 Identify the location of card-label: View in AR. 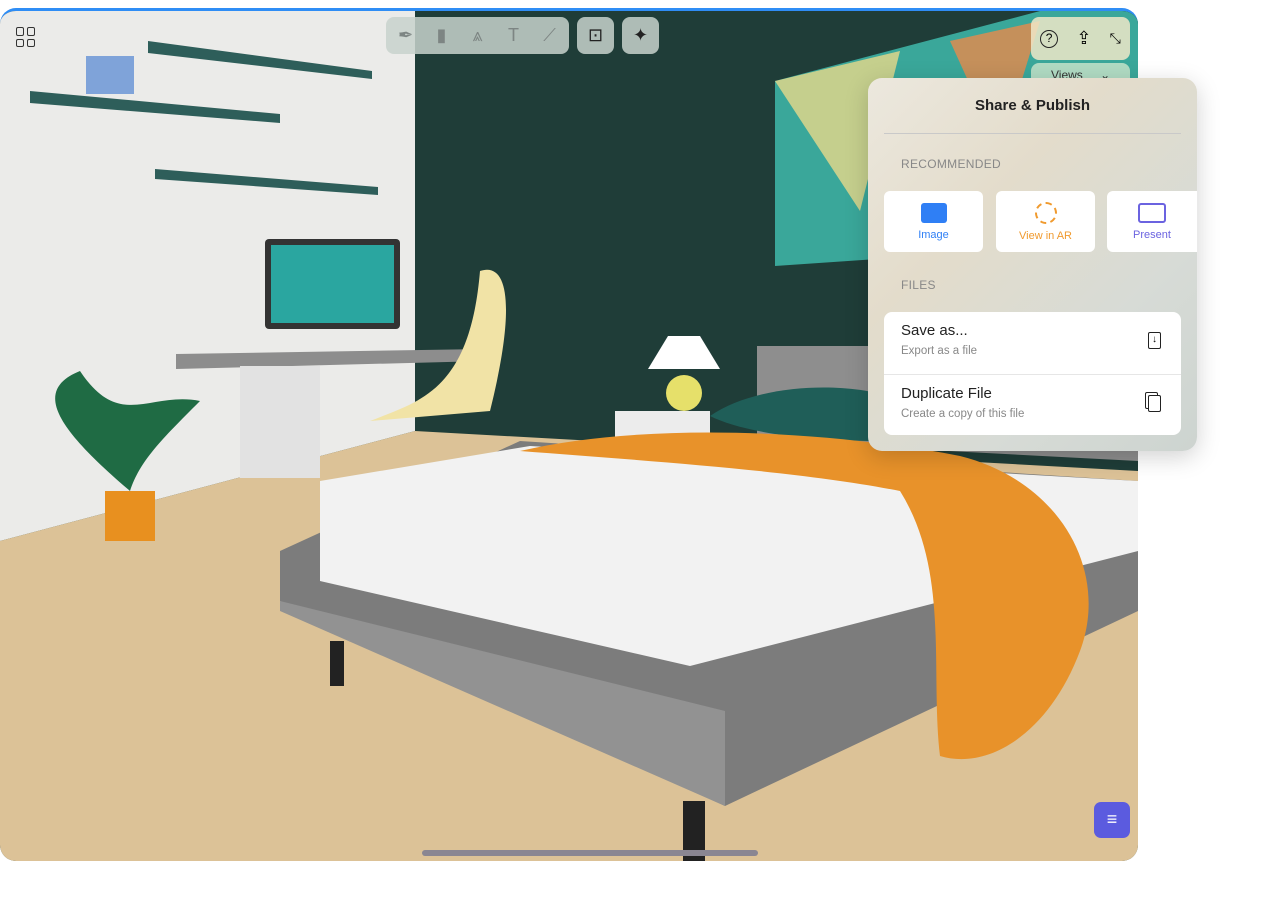
(1045, 235).